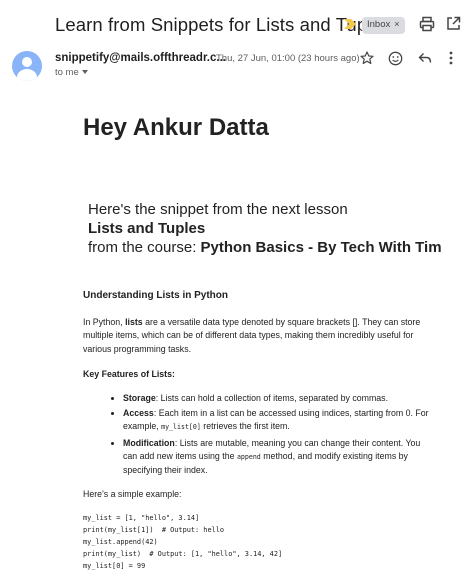  What do you see at coordinates (156, 295) in the screenshot?
I see `section-title: Understanding Lists in Python` at bounding box center [156, 295].